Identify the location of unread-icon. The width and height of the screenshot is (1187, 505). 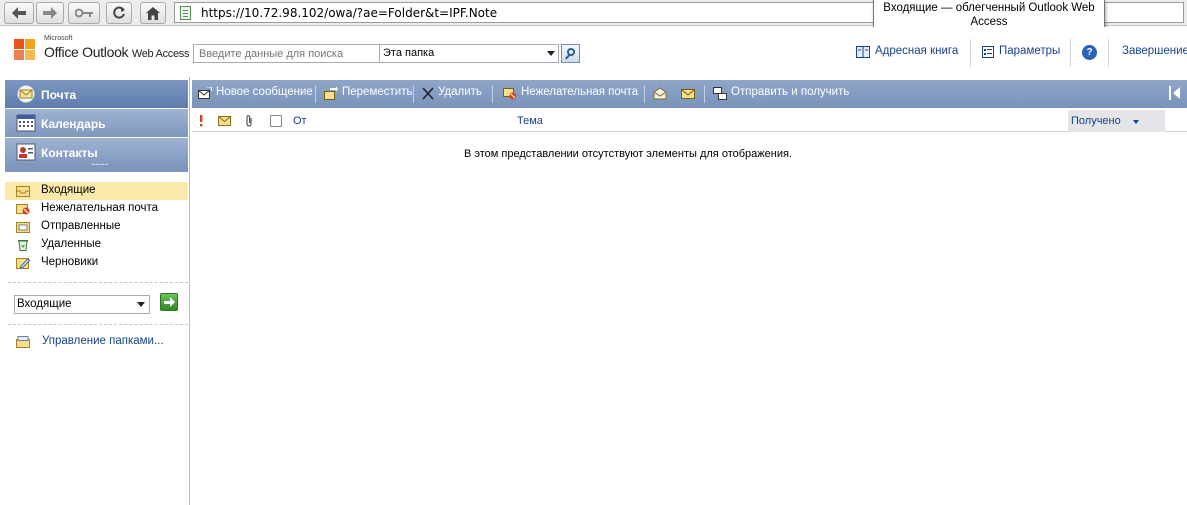
(688, 94).